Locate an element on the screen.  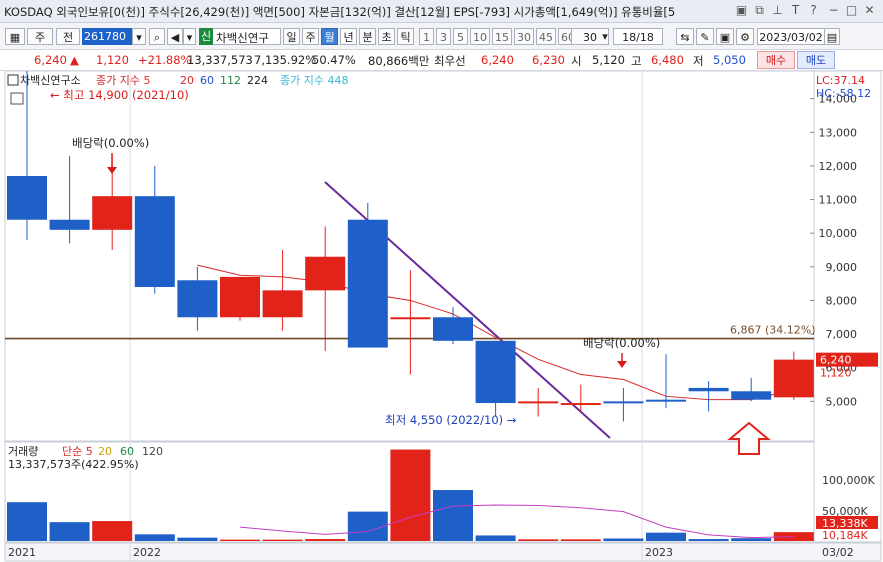
sell-button: 매도 is located at coordinates (816, 60).